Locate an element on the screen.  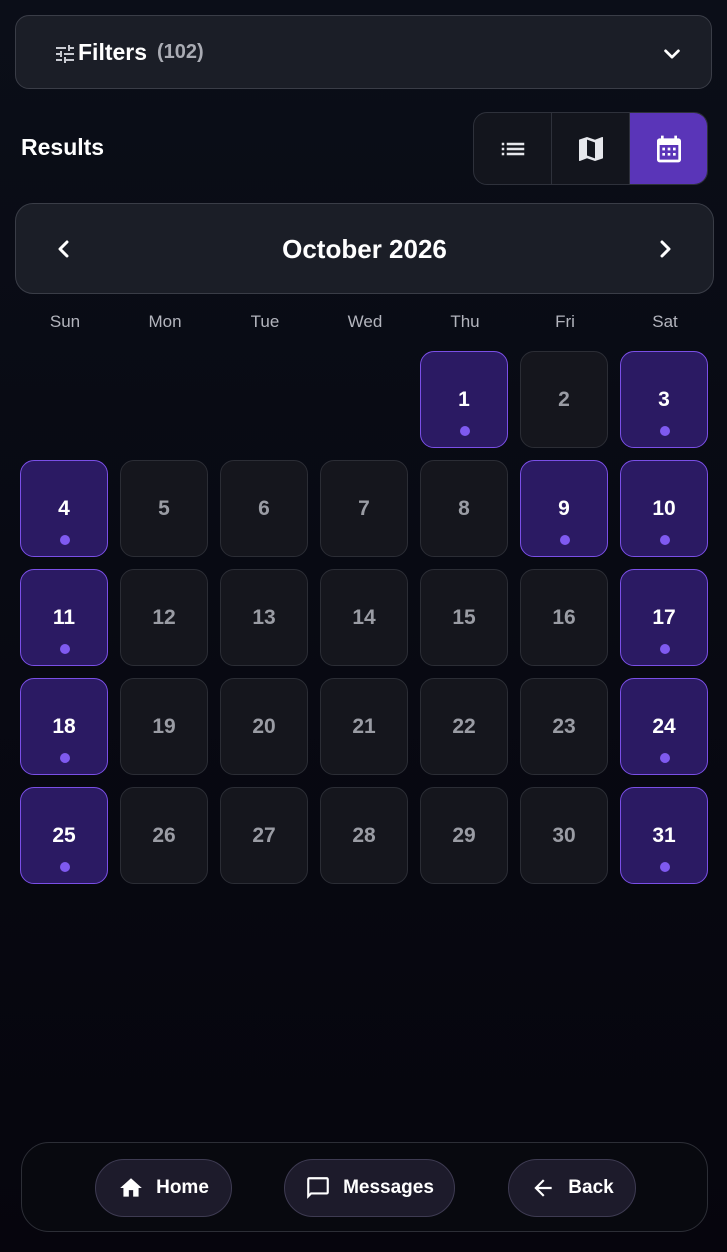
day-number: 16 is located at coordinates (564, 617).